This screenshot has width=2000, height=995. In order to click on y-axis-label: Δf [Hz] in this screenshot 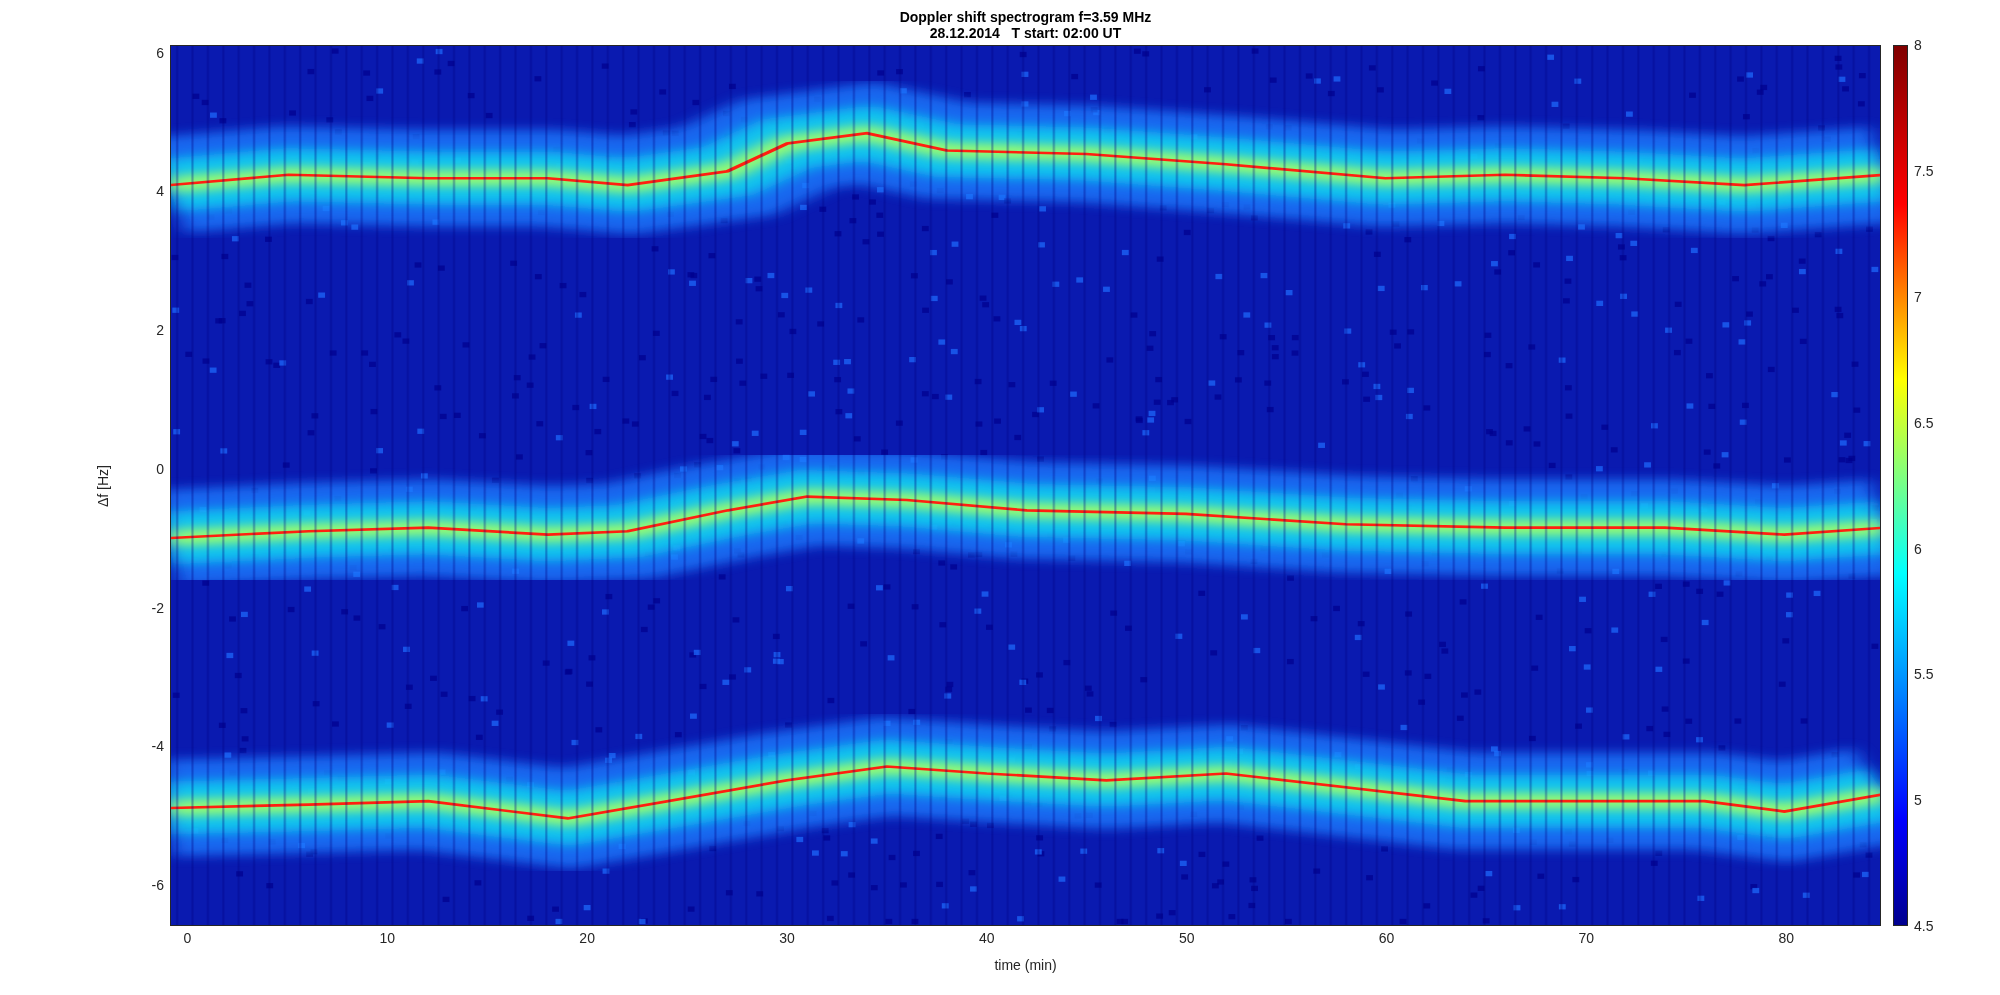, I will do `click(103, 485)`.